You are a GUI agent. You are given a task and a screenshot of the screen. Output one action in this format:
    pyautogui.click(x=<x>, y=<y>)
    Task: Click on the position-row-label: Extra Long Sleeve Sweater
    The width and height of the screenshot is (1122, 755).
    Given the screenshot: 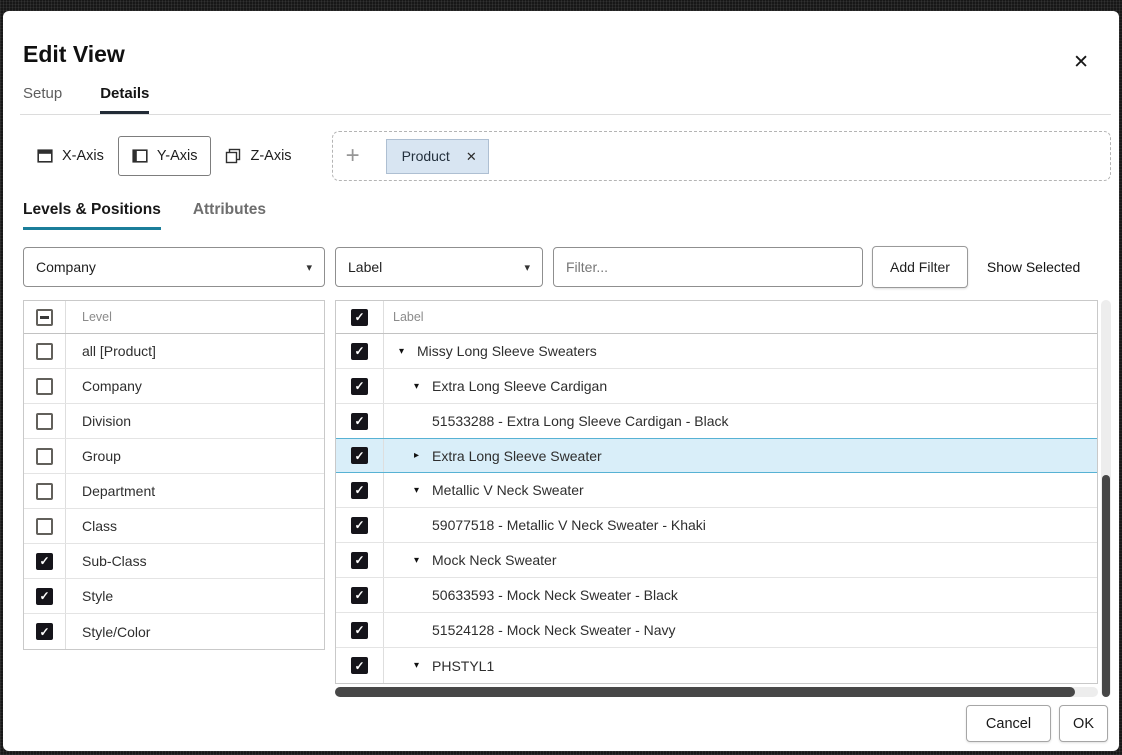 What is the action you would take?
    pyautogui.click(x=517, y=455)
    